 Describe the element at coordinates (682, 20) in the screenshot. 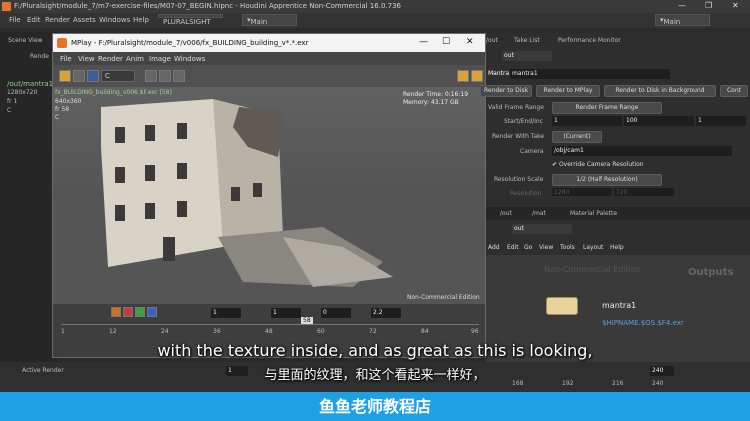

I see `right-workspace-selector: ▾ Main` at that location.